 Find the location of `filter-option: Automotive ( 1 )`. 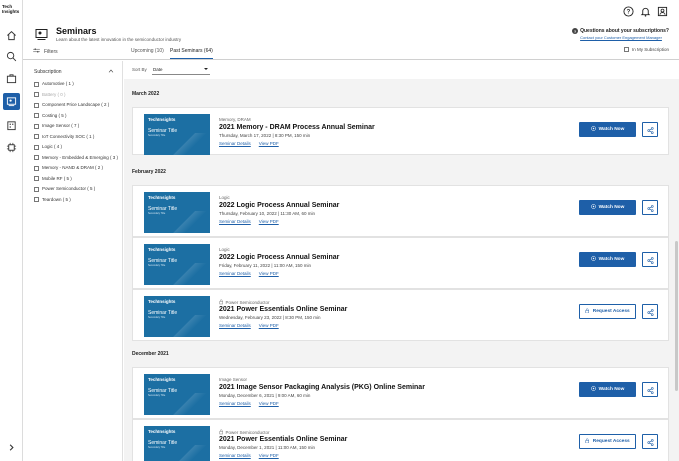

filter-option: Automotive ( 1 ) is located at coordinates (77, 84).